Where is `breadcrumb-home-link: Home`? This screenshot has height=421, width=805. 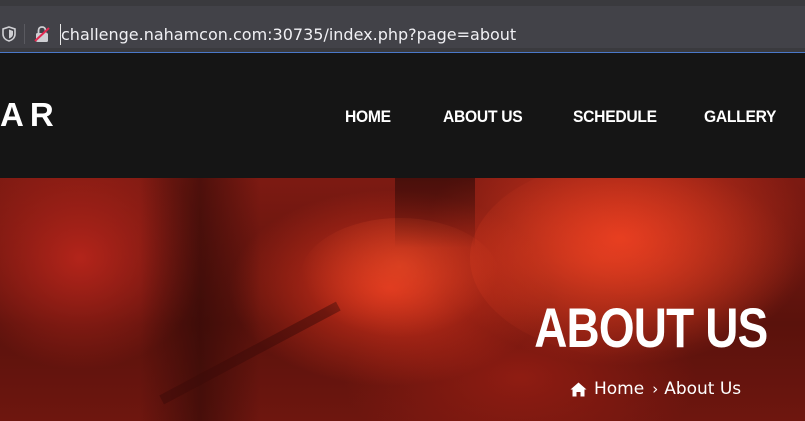 breadcrumb-home-link: Home is located at coordinates (619, 389).